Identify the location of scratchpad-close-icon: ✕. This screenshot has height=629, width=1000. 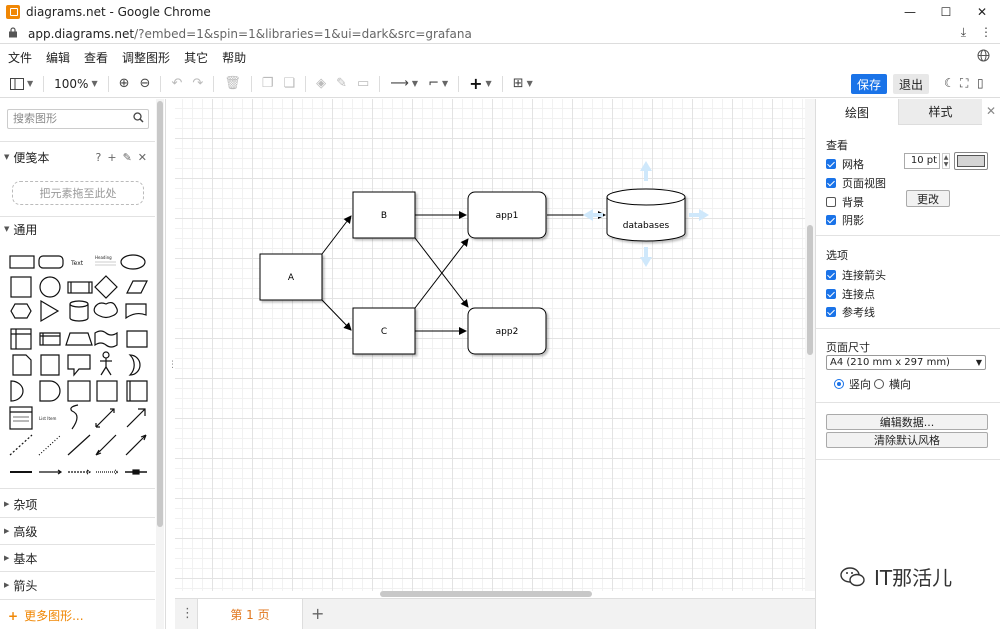
(142, 157).